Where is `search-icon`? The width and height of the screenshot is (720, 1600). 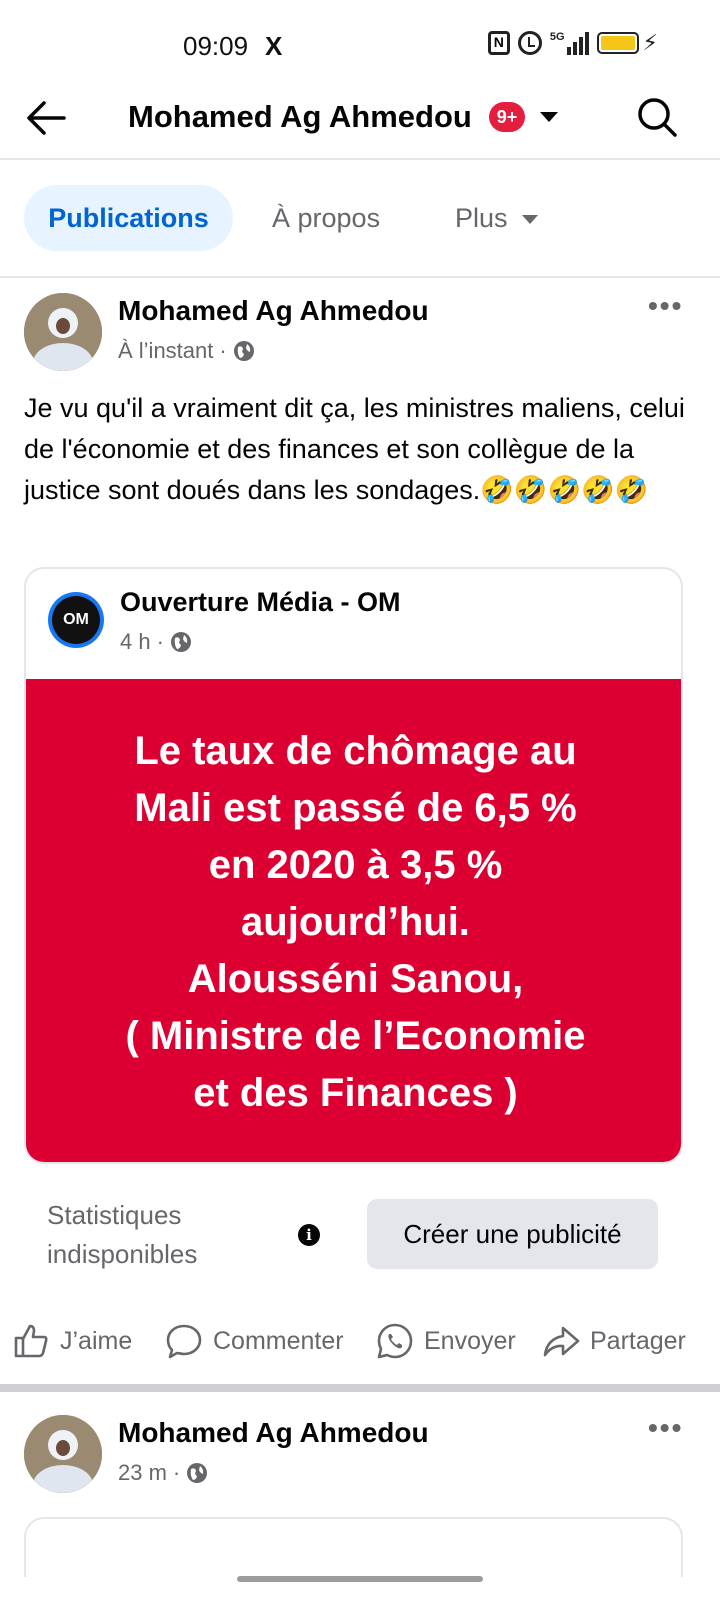 search-icon is located at coordinates (657, 117).